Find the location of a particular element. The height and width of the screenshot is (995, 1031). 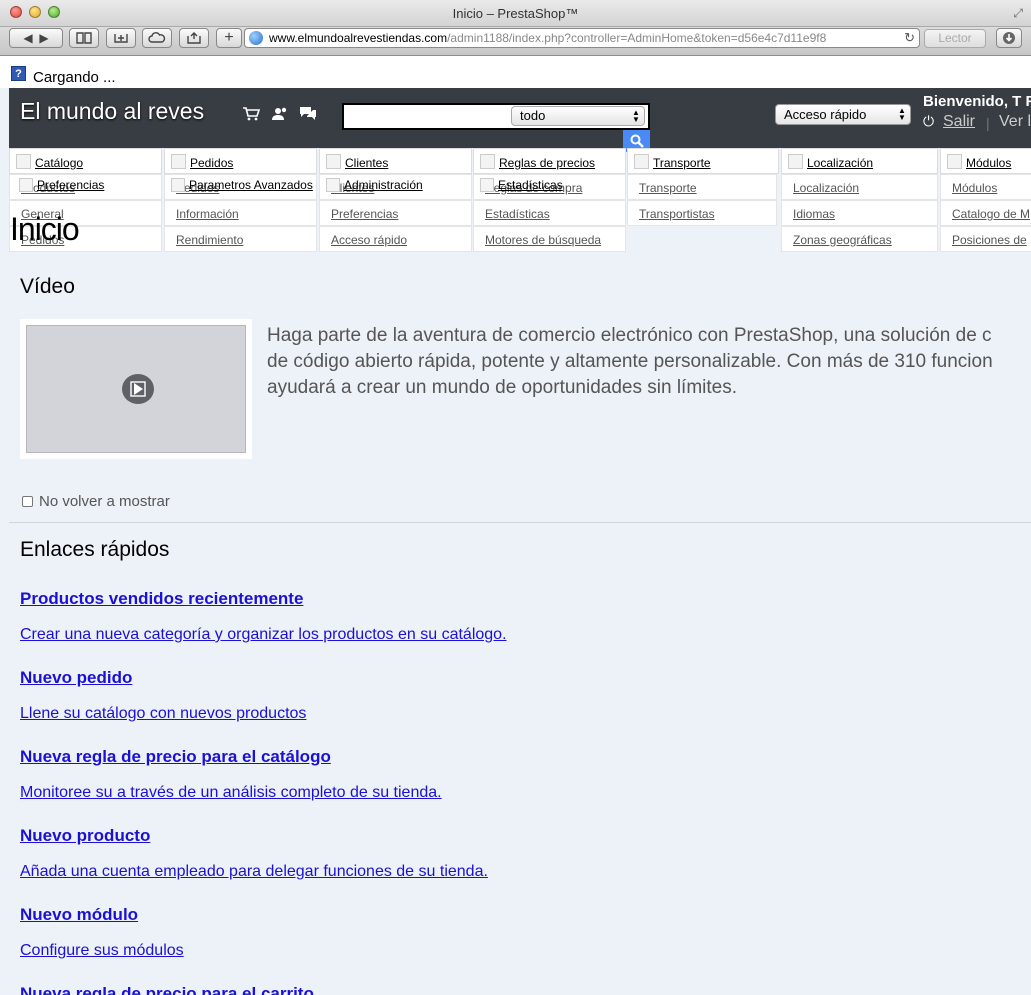

submenu-item: Transportistas is located at coordinates (702, 213).